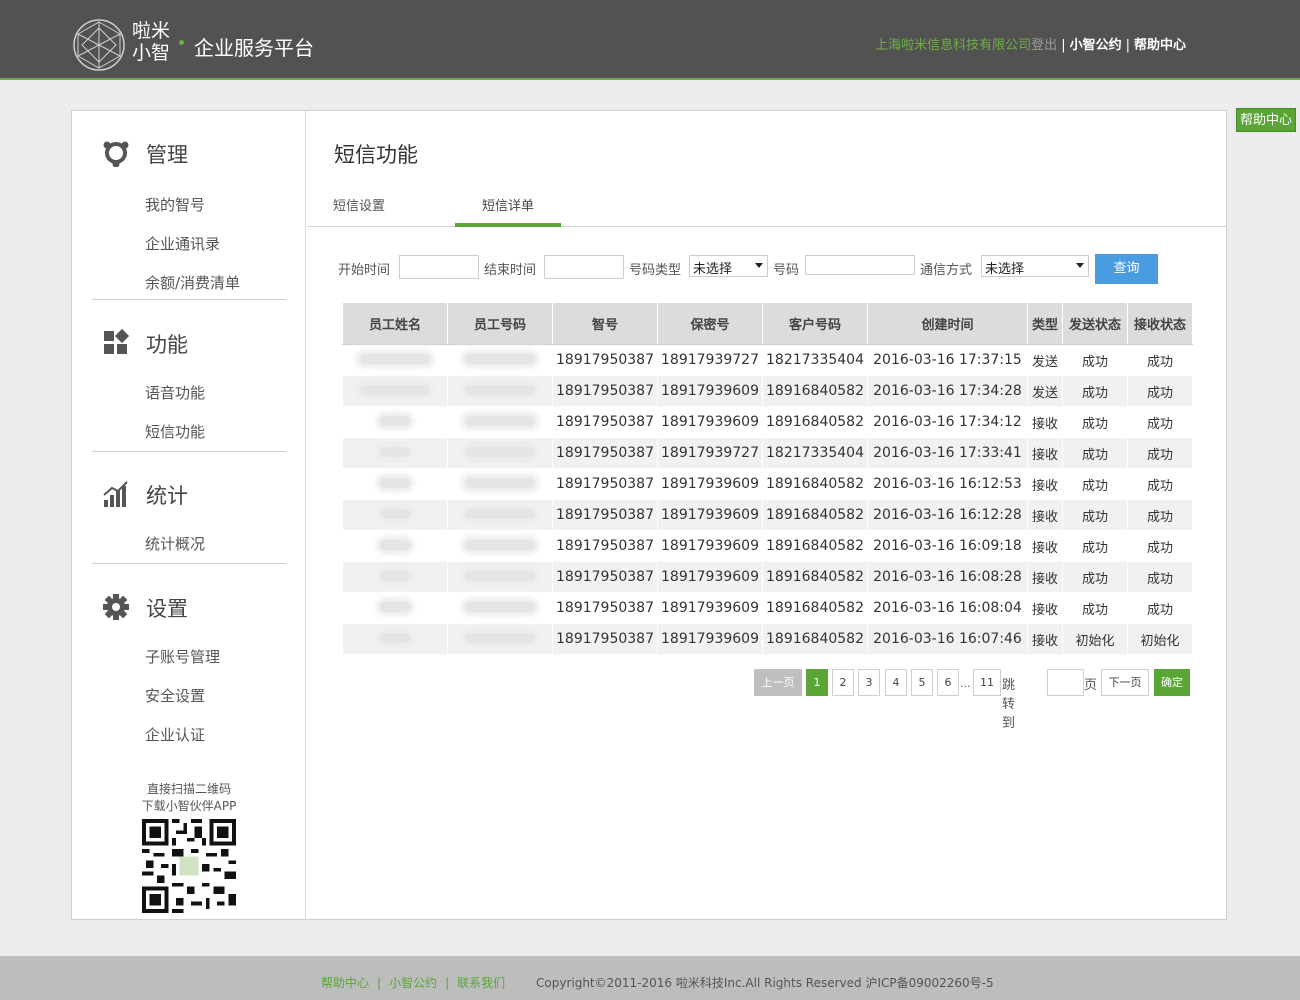 The width and height of the screenshot is (1300, 1000). What do you see at coordinates (815, 323) in the screenshot?
I see `col-header-customer-number: 客户号码` at bounding box center [815, 323].